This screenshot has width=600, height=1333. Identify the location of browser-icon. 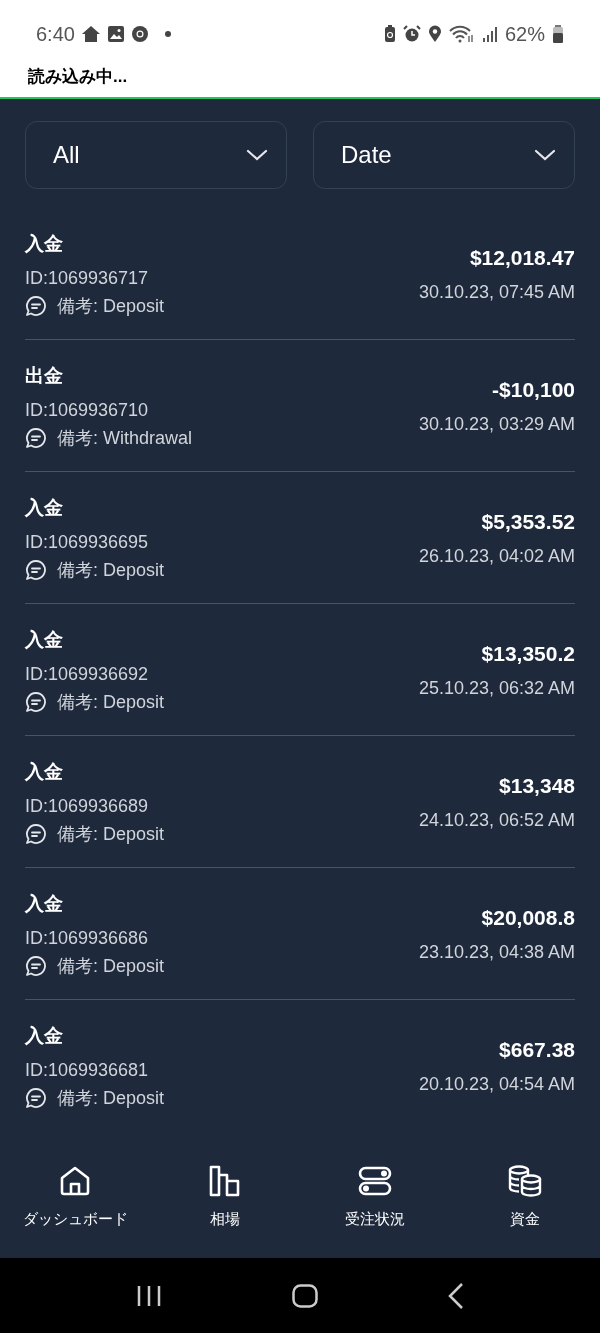
(139, 34).